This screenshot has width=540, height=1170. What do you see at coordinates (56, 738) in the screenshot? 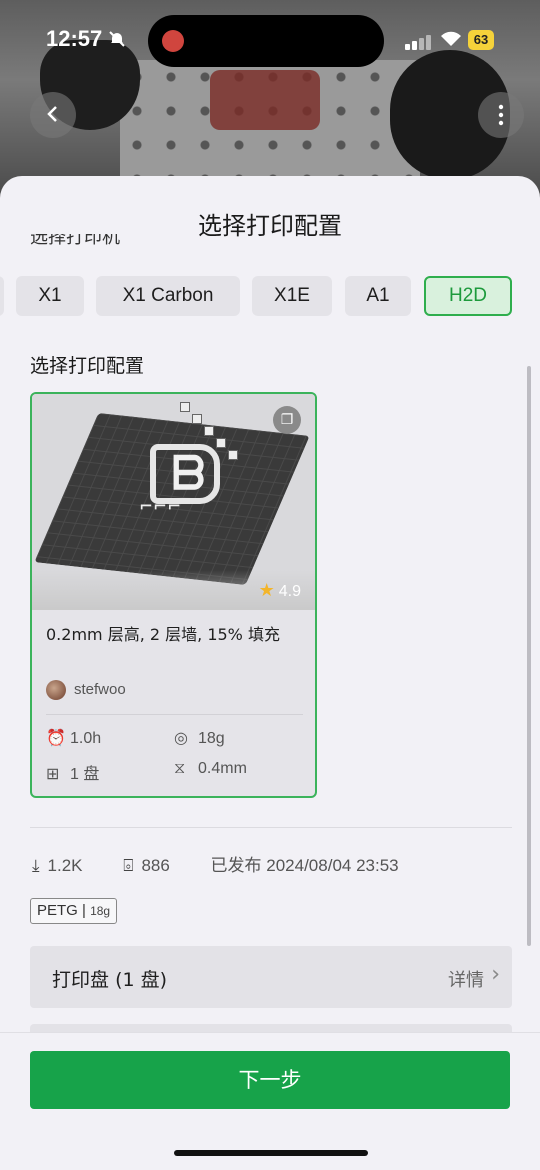
I see `alarm-clock-icon: ⏰` at bounding box center [56, 738].